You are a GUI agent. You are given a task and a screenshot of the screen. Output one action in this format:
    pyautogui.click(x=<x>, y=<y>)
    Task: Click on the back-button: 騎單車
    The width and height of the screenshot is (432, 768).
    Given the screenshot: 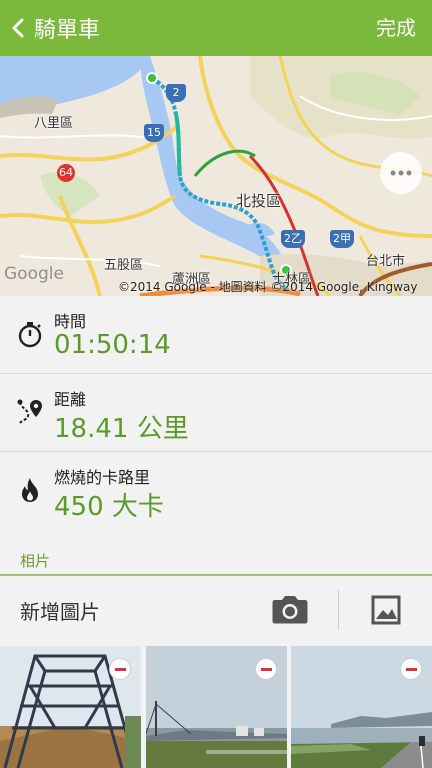 What is the action you would take?
    pyautogui.click(x=50, y=28)
    